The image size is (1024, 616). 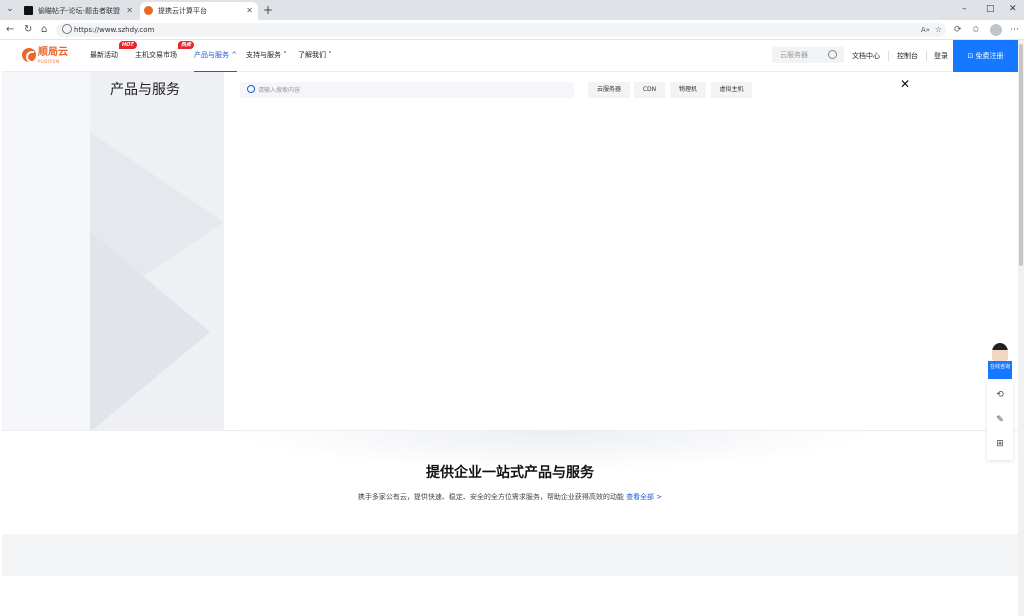 I want to click on browser-tab-2: 提携云计算平台 ✕, so click(x=199, y=11).